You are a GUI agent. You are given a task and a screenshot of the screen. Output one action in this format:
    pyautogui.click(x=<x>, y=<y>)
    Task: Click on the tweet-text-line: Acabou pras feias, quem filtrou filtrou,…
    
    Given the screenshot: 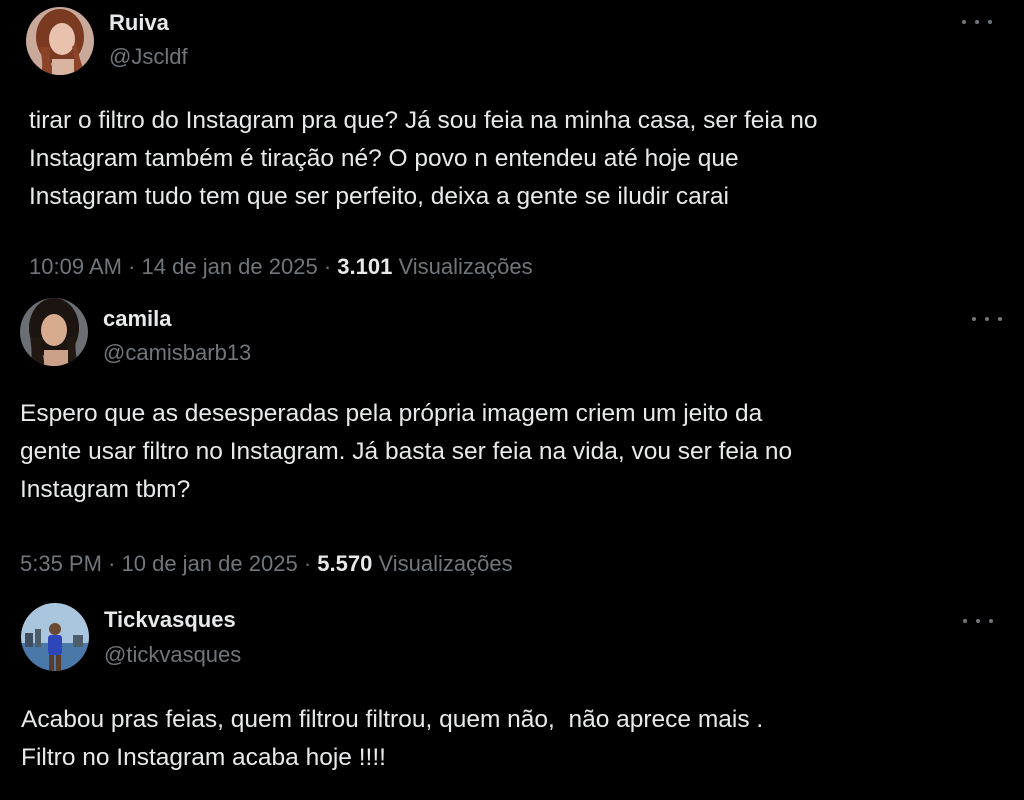 What is the action you would take?
    pyautogui.click(x=392, y=719)
    